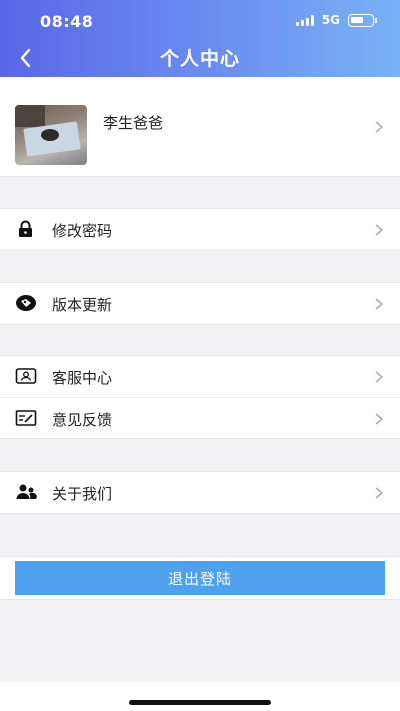 The width and height of the screenshot is (400, 711). I want to click on profile-name: 李生爸爸, so click(133, 123).